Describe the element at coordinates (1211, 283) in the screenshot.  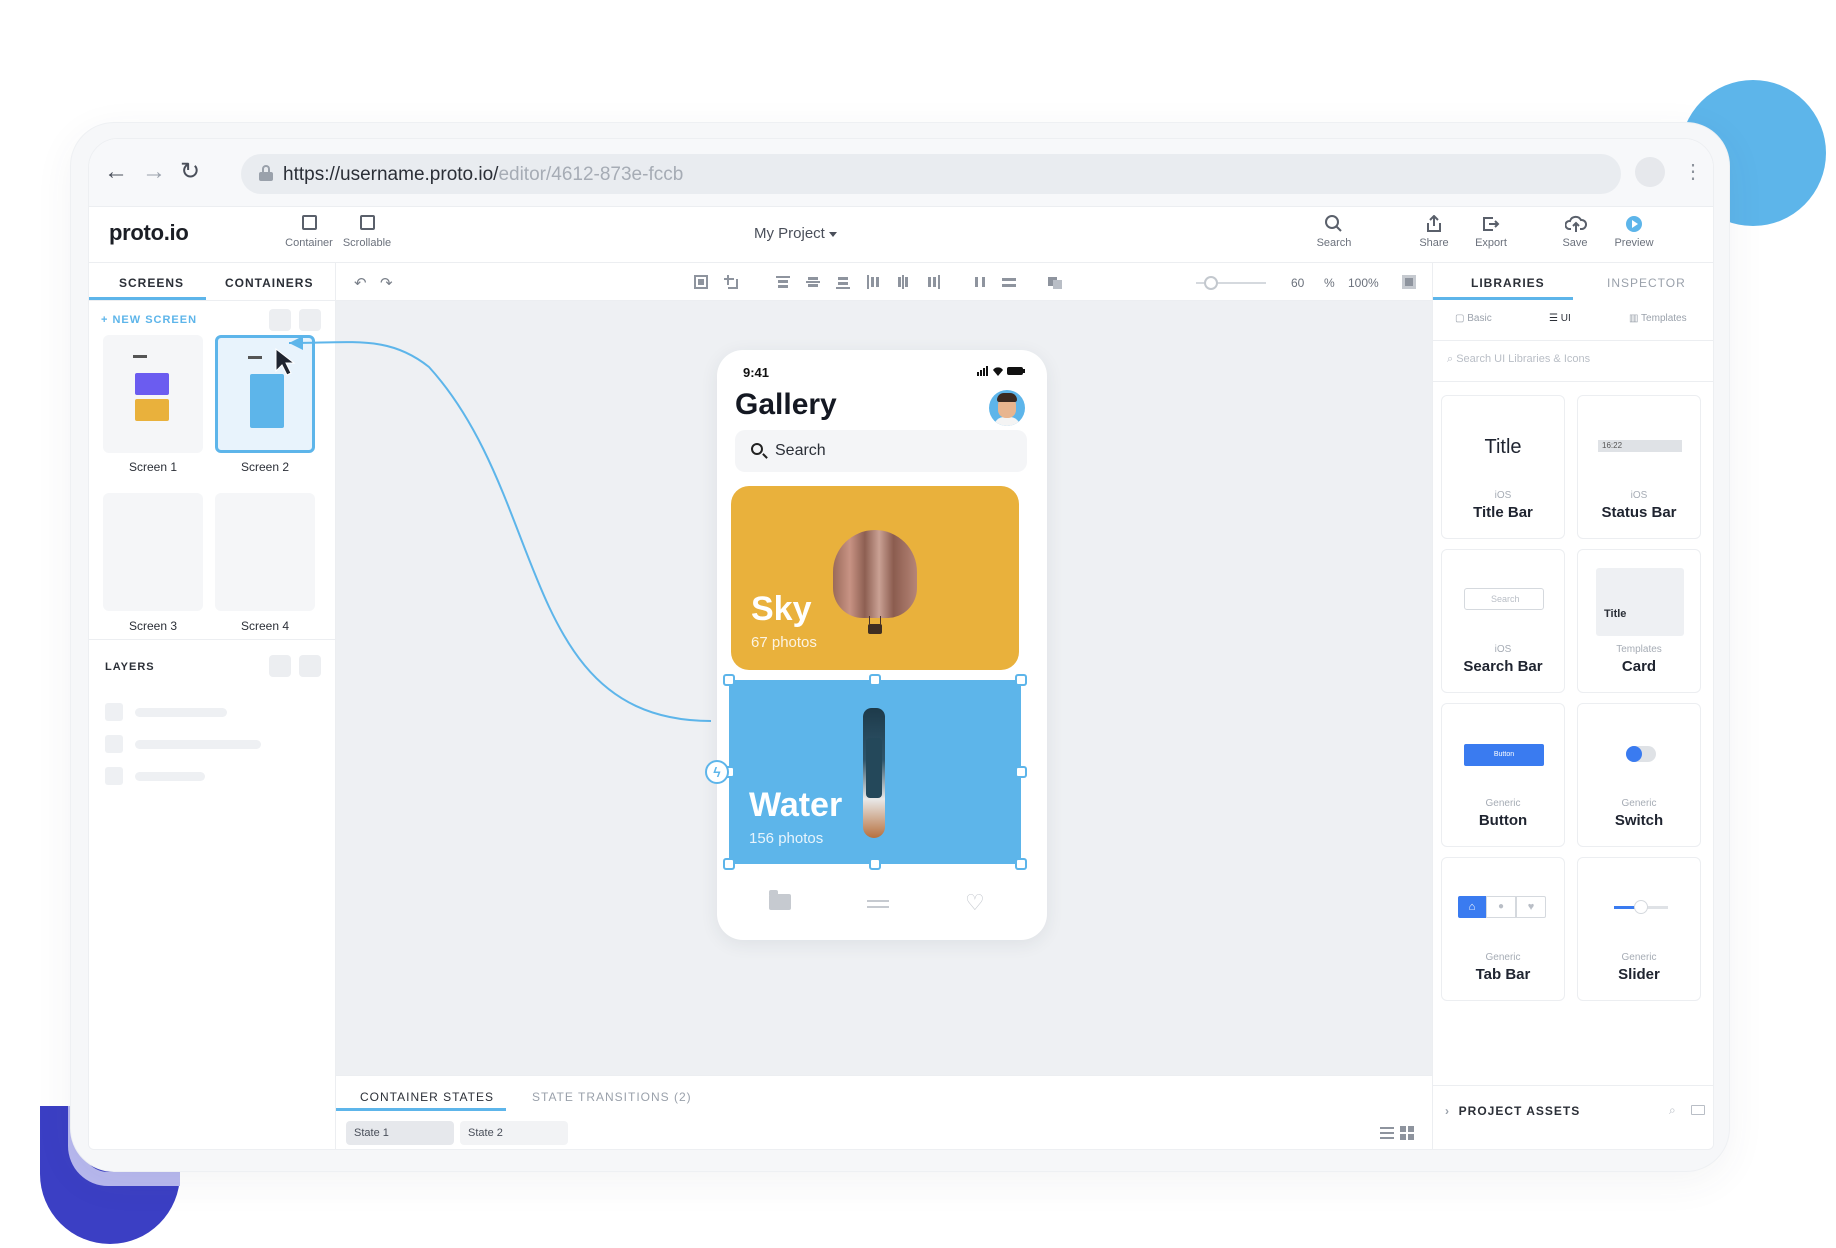
I see `zoom-slider-handle` at that location.